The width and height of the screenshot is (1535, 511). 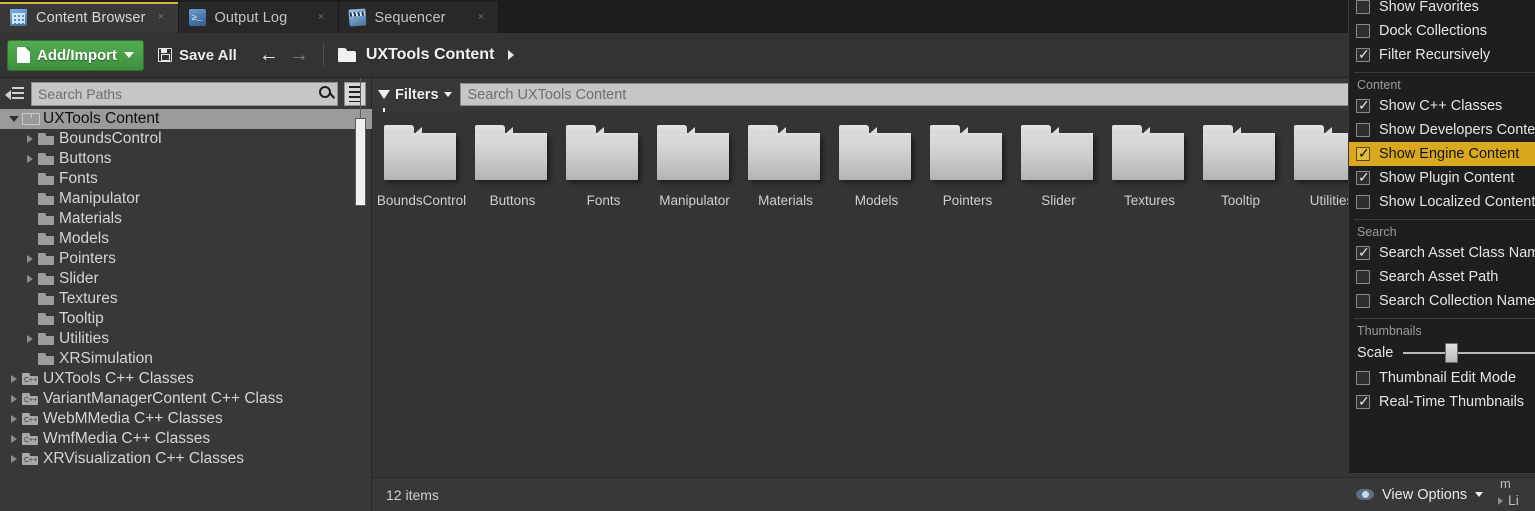 I want to click on folder-icon, so click(x=785, y=154).